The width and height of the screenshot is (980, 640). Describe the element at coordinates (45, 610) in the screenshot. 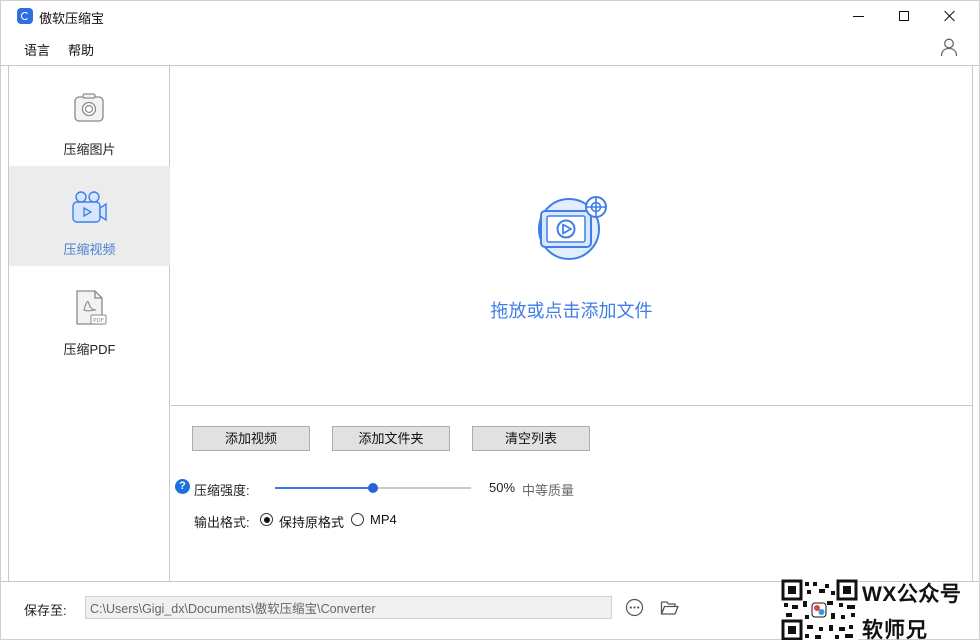

I see `save-to-label: 保存至:` at that location.